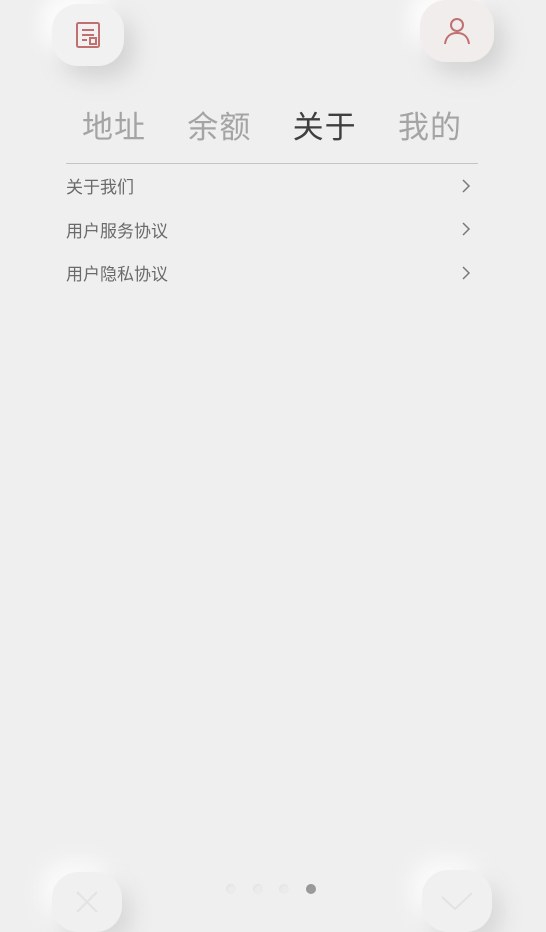 This screenshot has height=932, width=546. Describe the element at coordinates (100, 188) in the screenshot. I see `menu-item-label: 关于我们` at that location.